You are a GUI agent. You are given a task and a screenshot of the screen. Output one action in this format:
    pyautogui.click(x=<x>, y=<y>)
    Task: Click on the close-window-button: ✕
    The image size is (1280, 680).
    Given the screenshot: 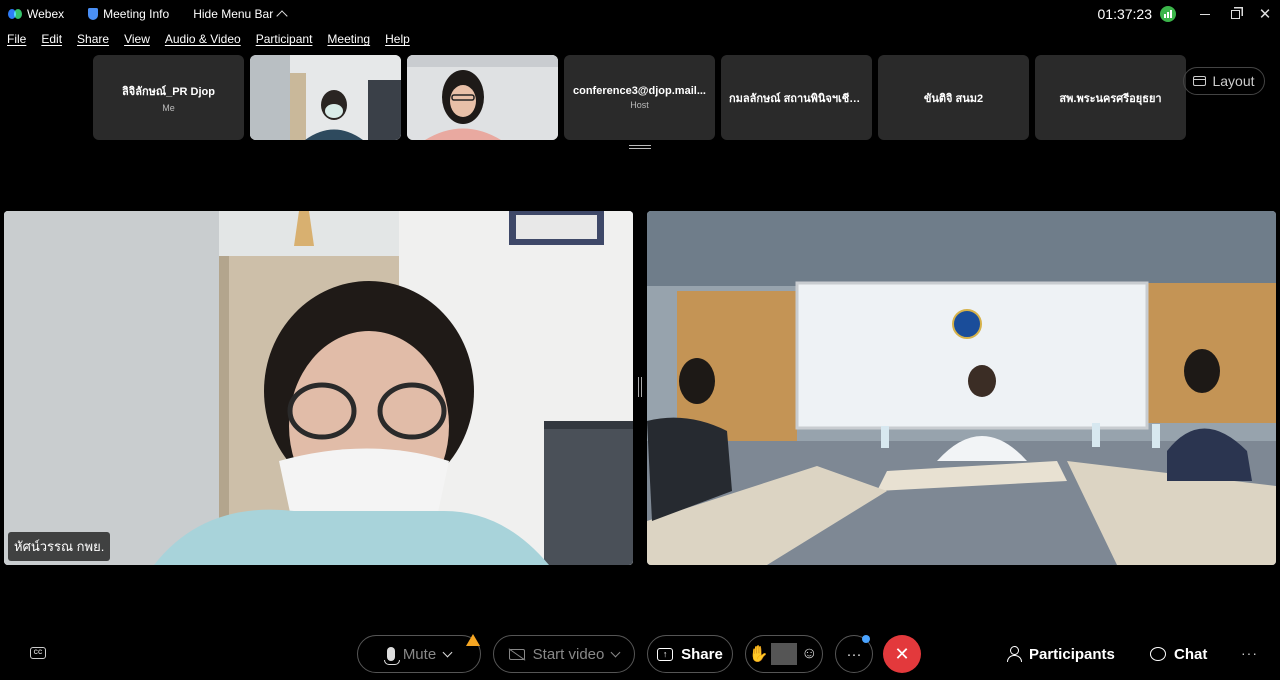 What is the action you would take?
    pyautogui.click(x=1265, y=14)
    